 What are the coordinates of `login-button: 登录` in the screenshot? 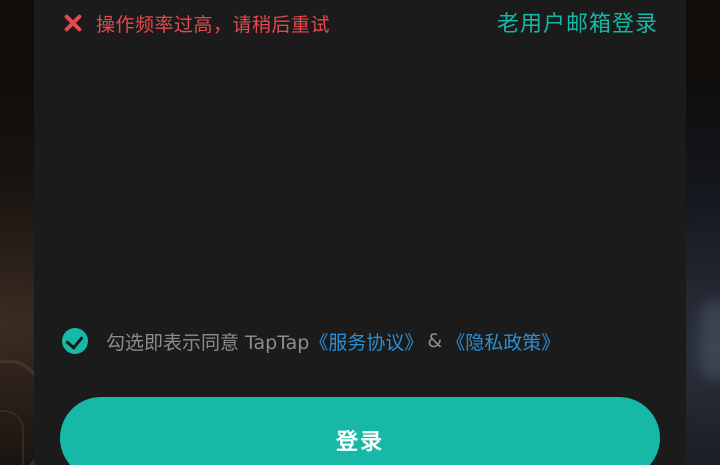 It's located at (360, 431).